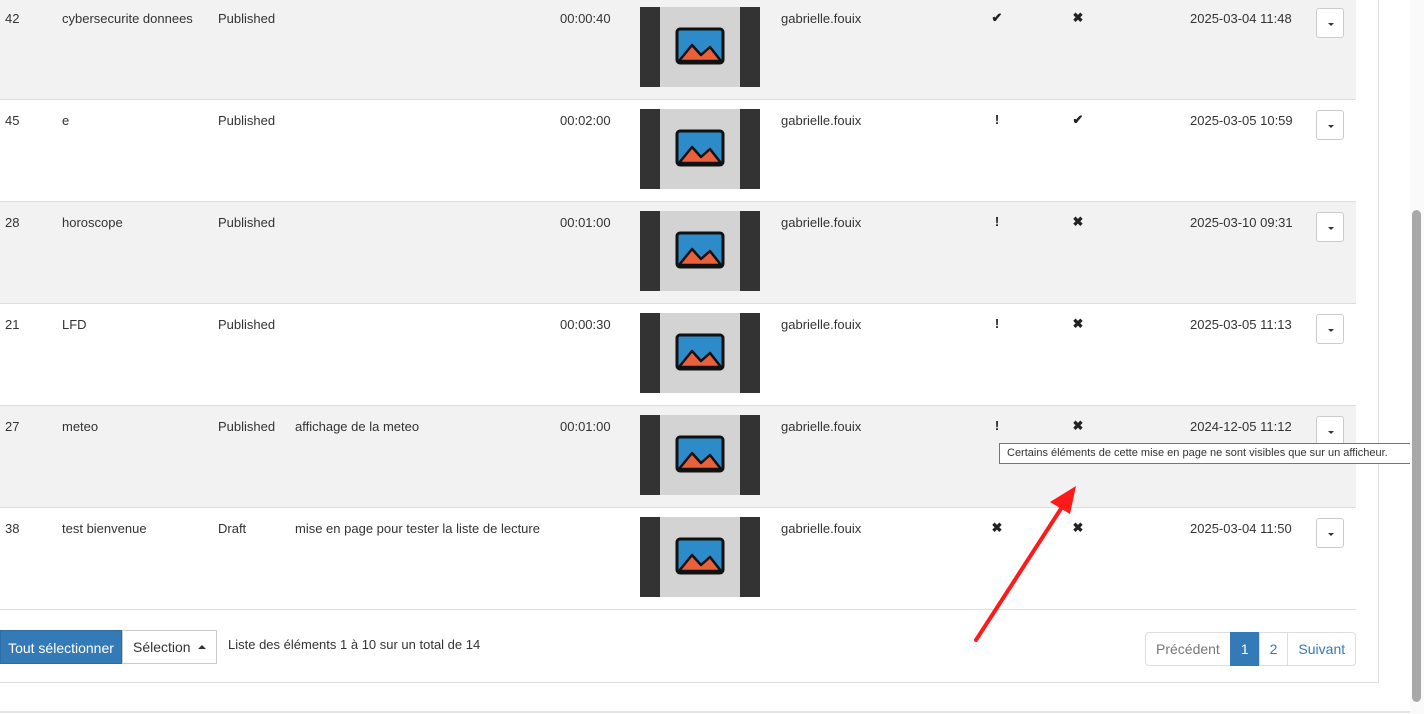 This screenshot has height=714, width=1424. What do you see at coordinates (1241, 324) in the screenshot?
I see `row-modified-date: 2025-03-05 11:13` at bounding box center [1241, 324].